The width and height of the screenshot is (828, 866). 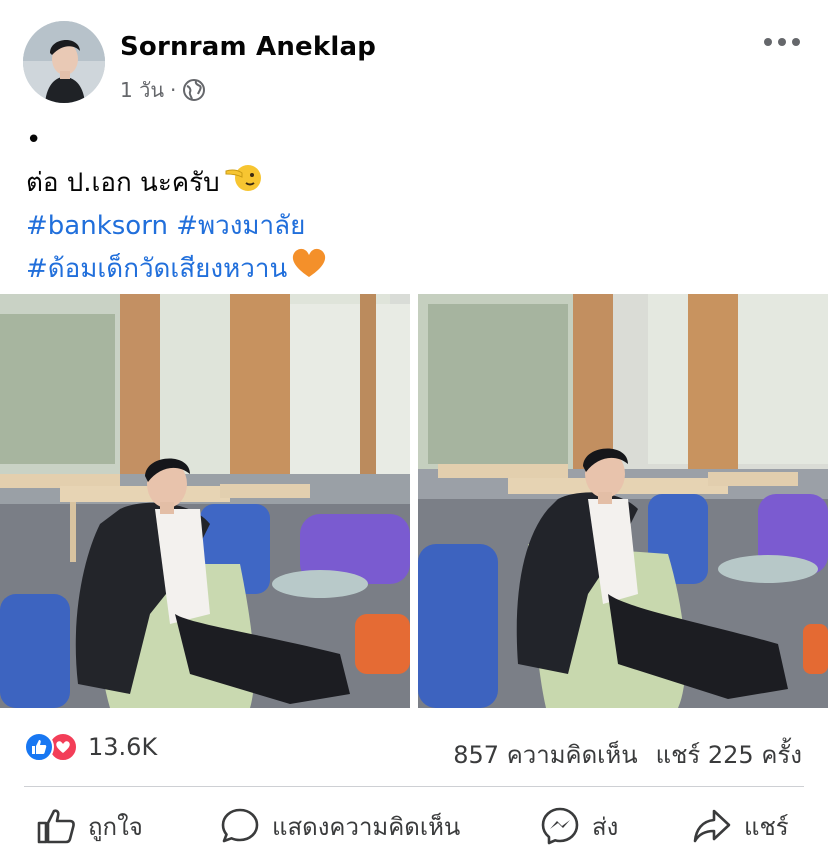 I want to click on share-label: แชร์, so click(x=766, y=826).